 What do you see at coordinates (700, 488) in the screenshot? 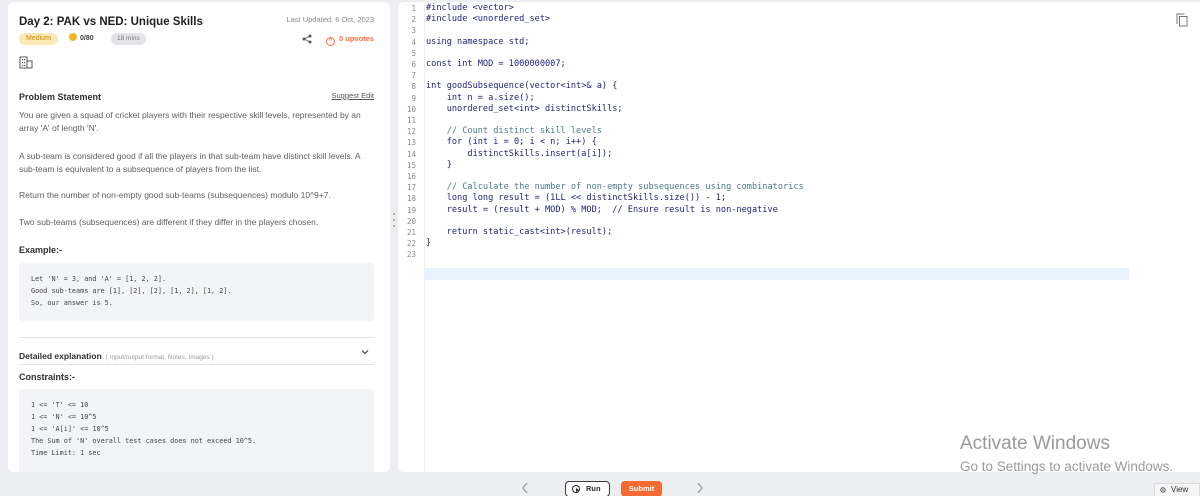
I see `chevron-right-icon` at bounding box center [700, 488].